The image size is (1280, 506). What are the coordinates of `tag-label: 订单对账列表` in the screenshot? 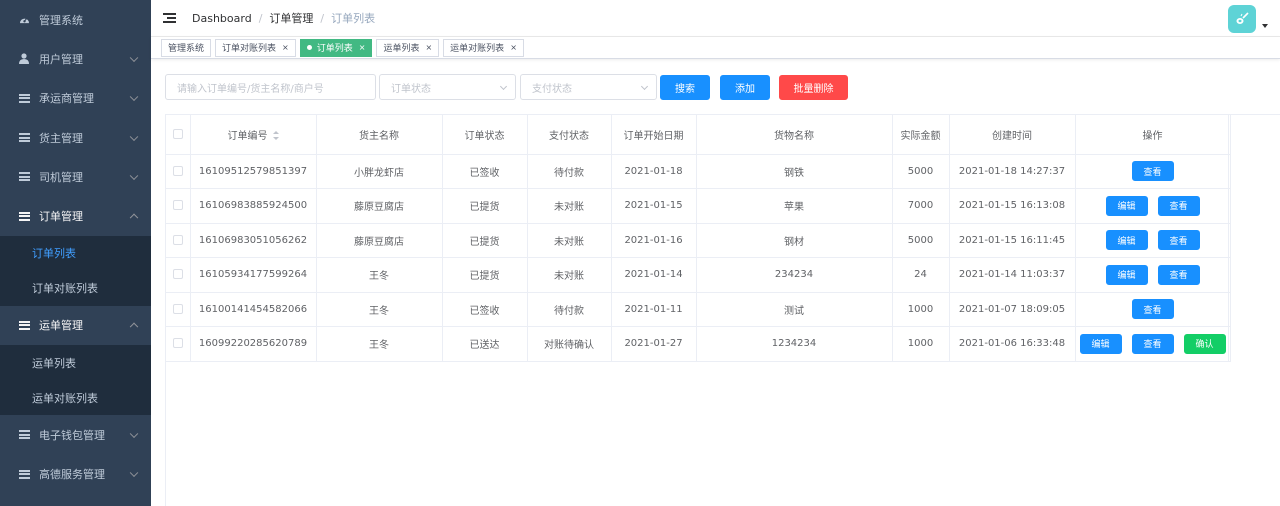 It's located at (249, 49).